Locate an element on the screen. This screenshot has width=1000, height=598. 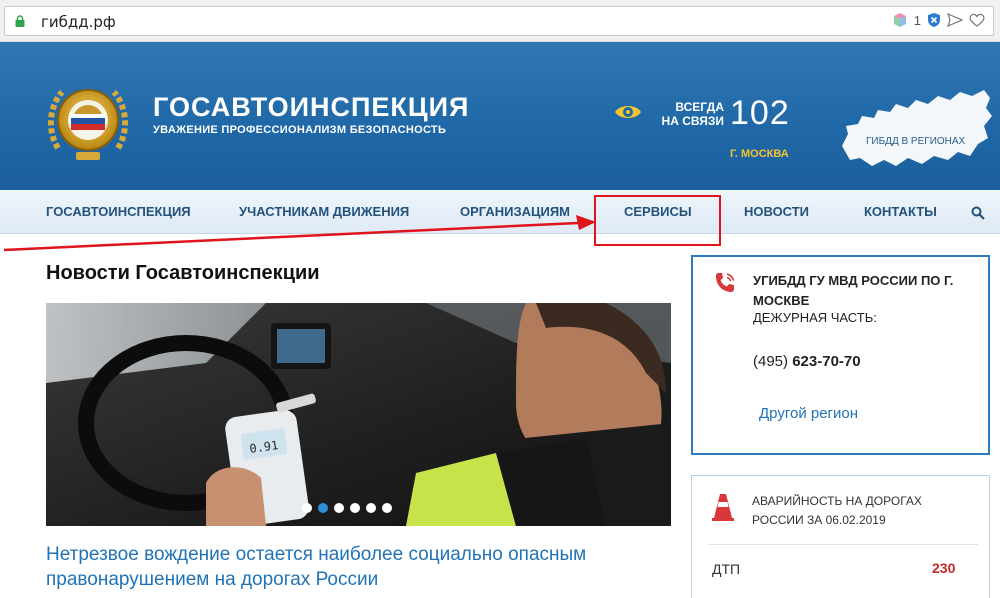
browser-toolbar: гибдд.рф 1 is located at coordinates (500, 21).